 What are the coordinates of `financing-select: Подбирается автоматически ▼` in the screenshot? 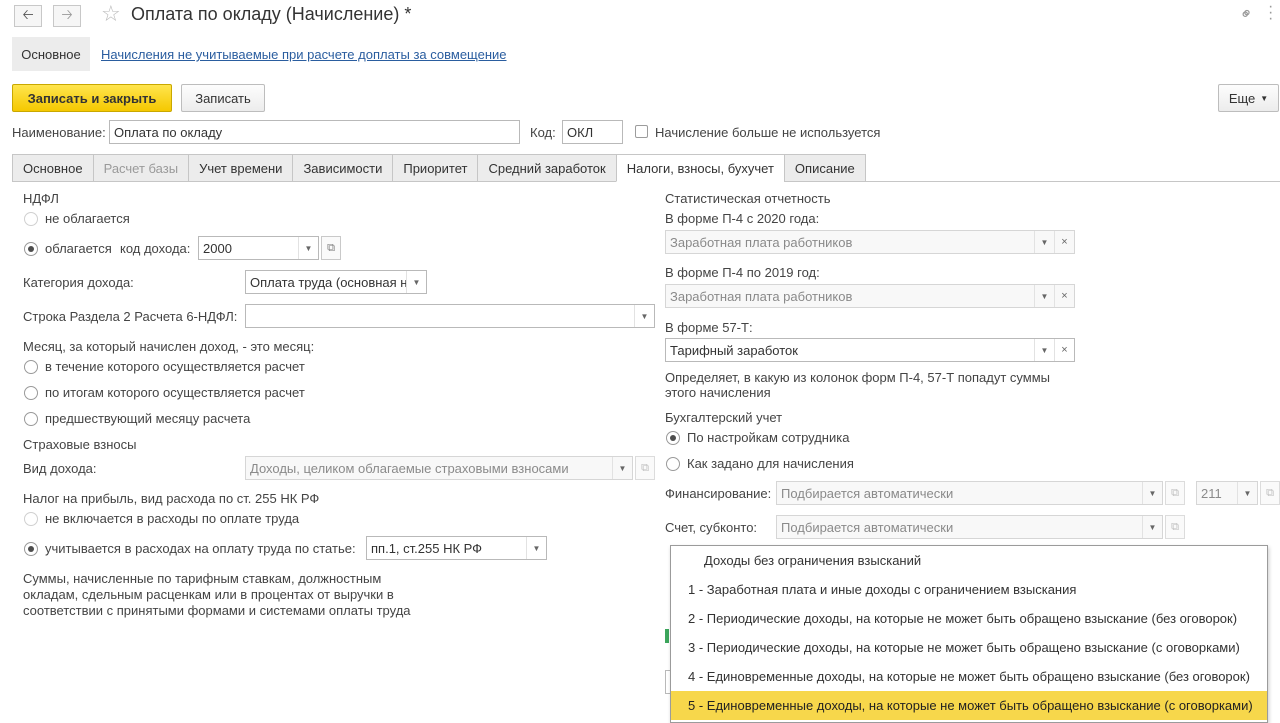 It's located at (969, 493).